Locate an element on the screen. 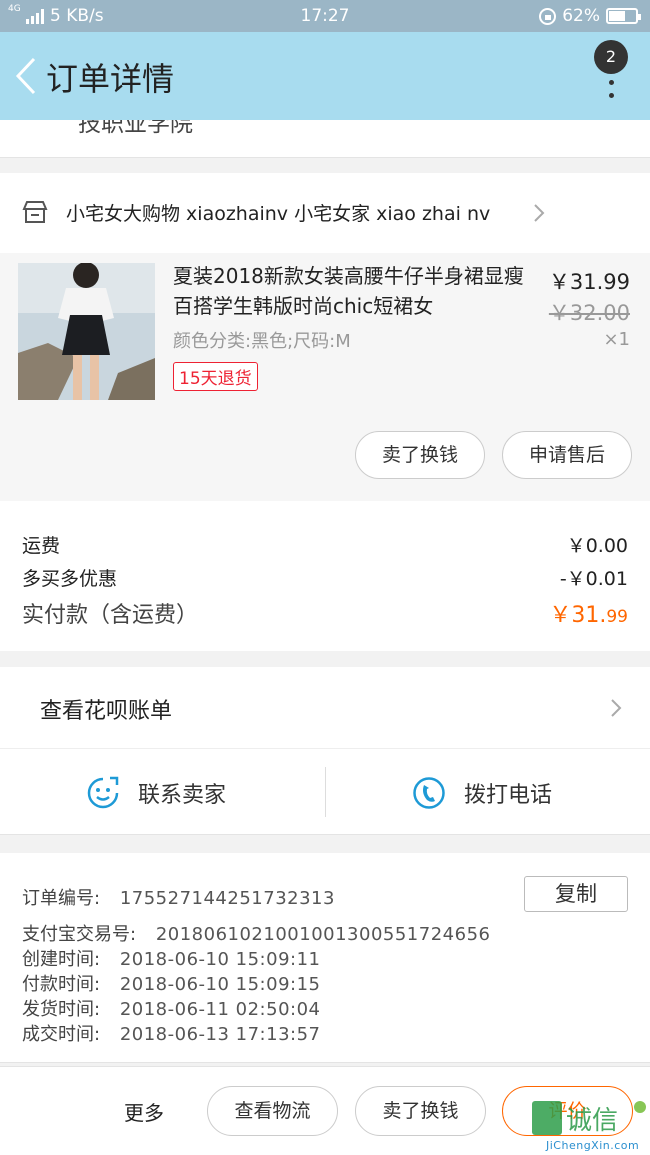 The height and width of the screenshot is (1155, 650). contact-seller-label: 联系卖家 is located at coordinates (182, 795).